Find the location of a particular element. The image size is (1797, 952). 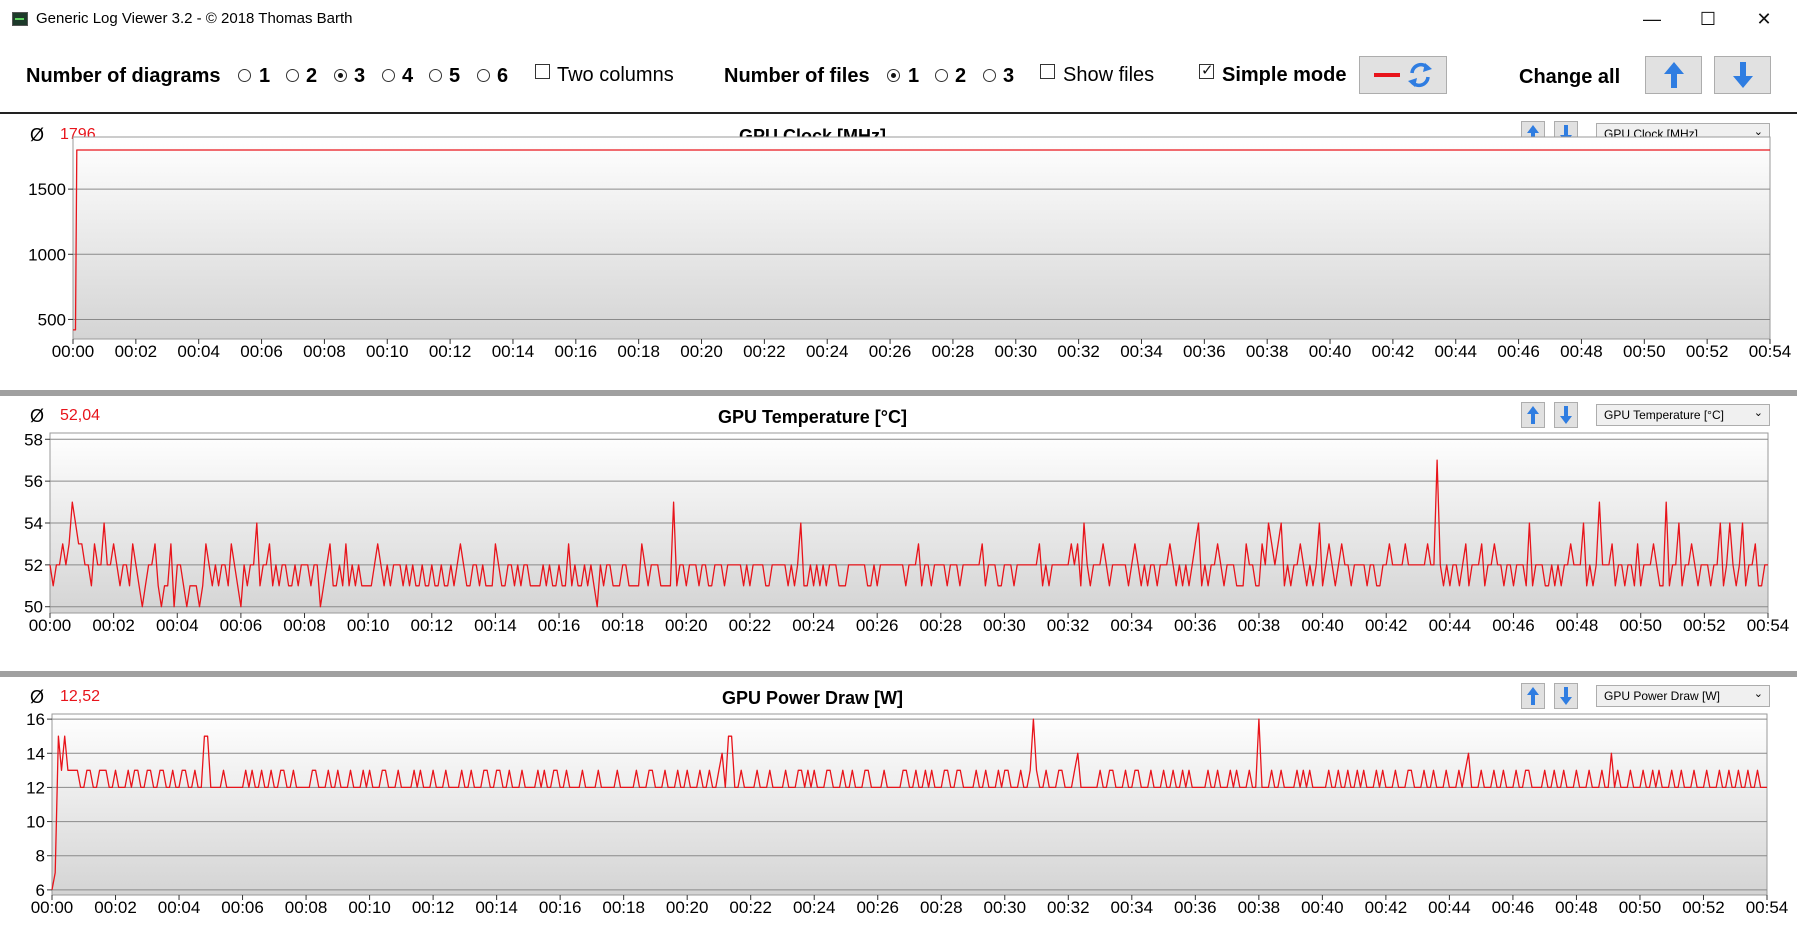

minimize-button: — is located at coordinates (1652, 19).